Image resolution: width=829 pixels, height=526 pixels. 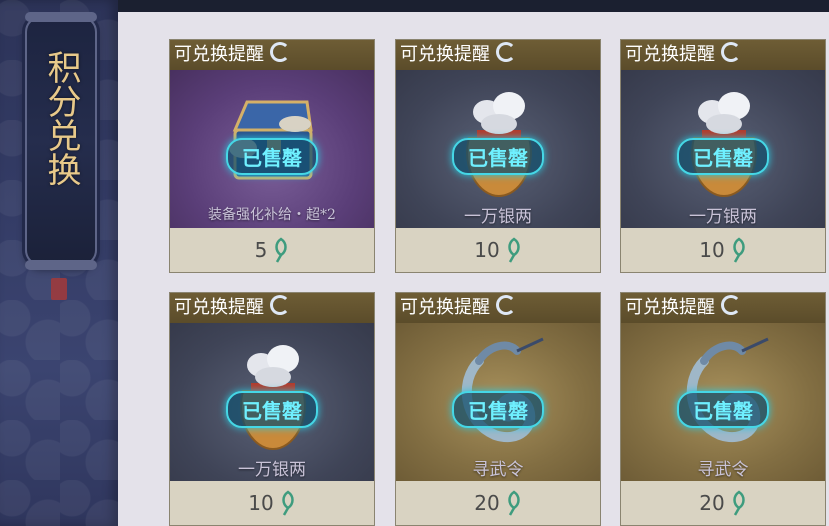 I want to click on item-name: 装备强化补给・超*2, so click(x=272, y=215).